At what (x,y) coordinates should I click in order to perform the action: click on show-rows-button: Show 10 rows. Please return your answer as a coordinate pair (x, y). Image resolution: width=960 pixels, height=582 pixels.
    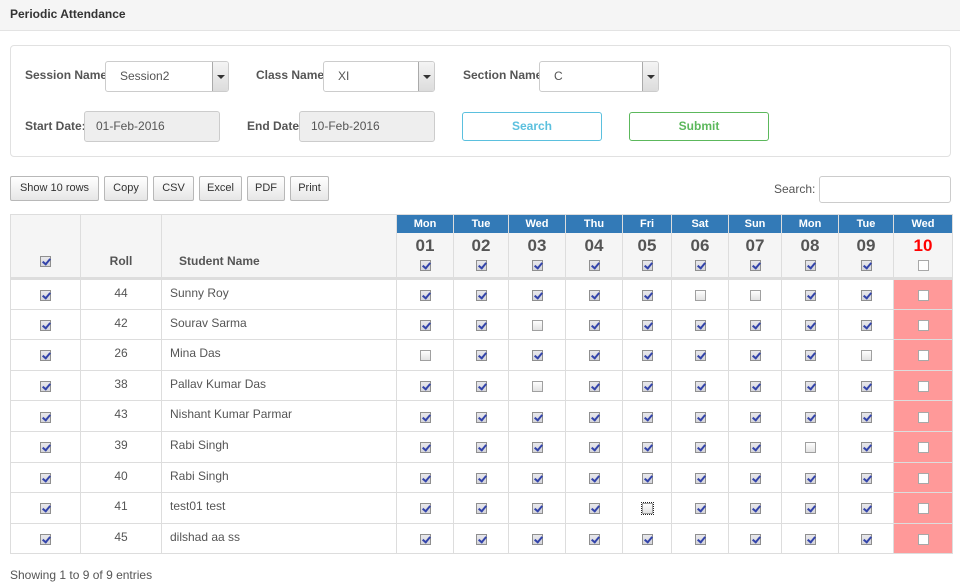
    Looking at the image, I should click on (54, 188).